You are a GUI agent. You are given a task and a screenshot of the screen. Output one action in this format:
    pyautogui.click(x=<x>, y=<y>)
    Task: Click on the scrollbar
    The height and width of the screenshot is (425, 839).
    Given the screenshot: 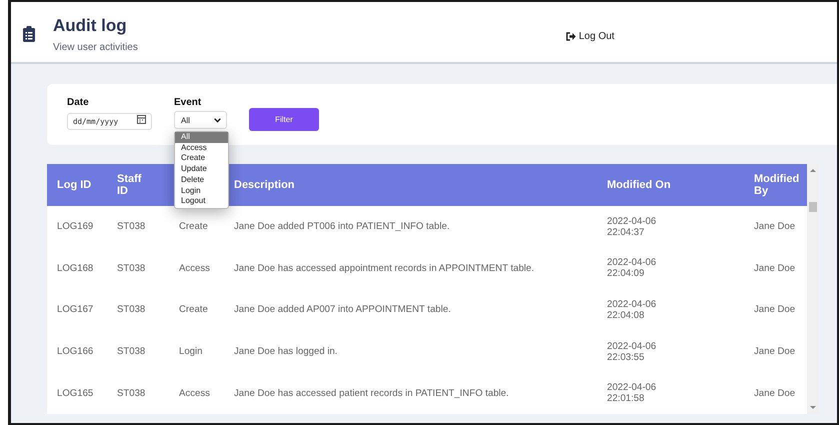 What is the action you would take?
    pyautogui.click(x=813, y=289)
    